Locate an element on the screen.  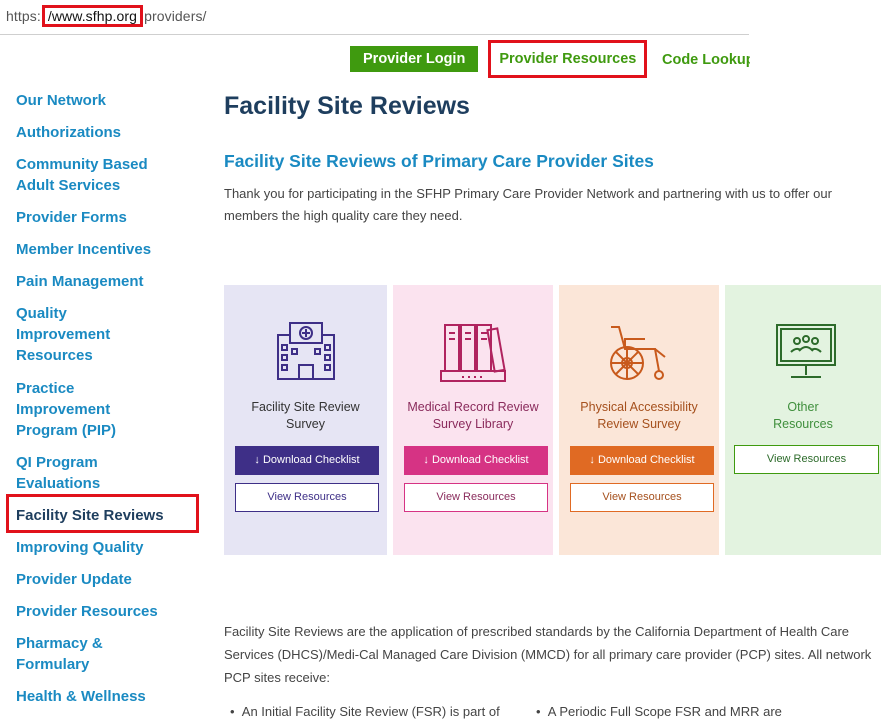
card-title: Physical Accessibility Review Survey is located at coordinates (639, 415).